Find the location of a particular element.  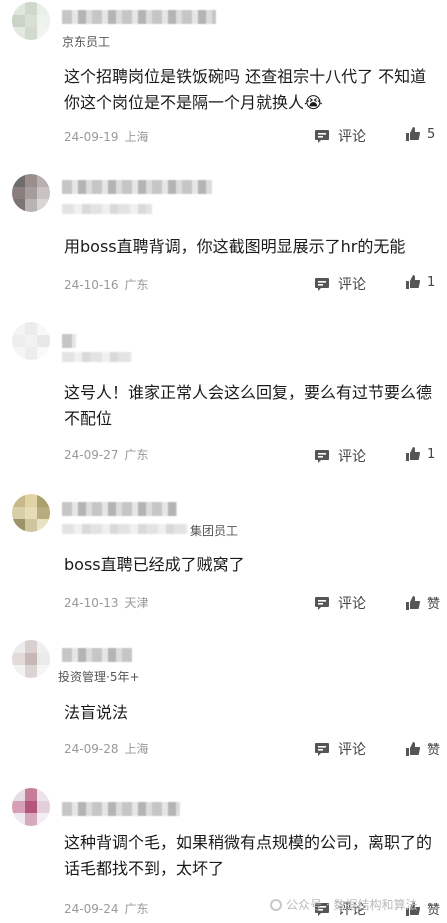

user-tag: 投资管理·5年+ is located at coordinates (99, 677).